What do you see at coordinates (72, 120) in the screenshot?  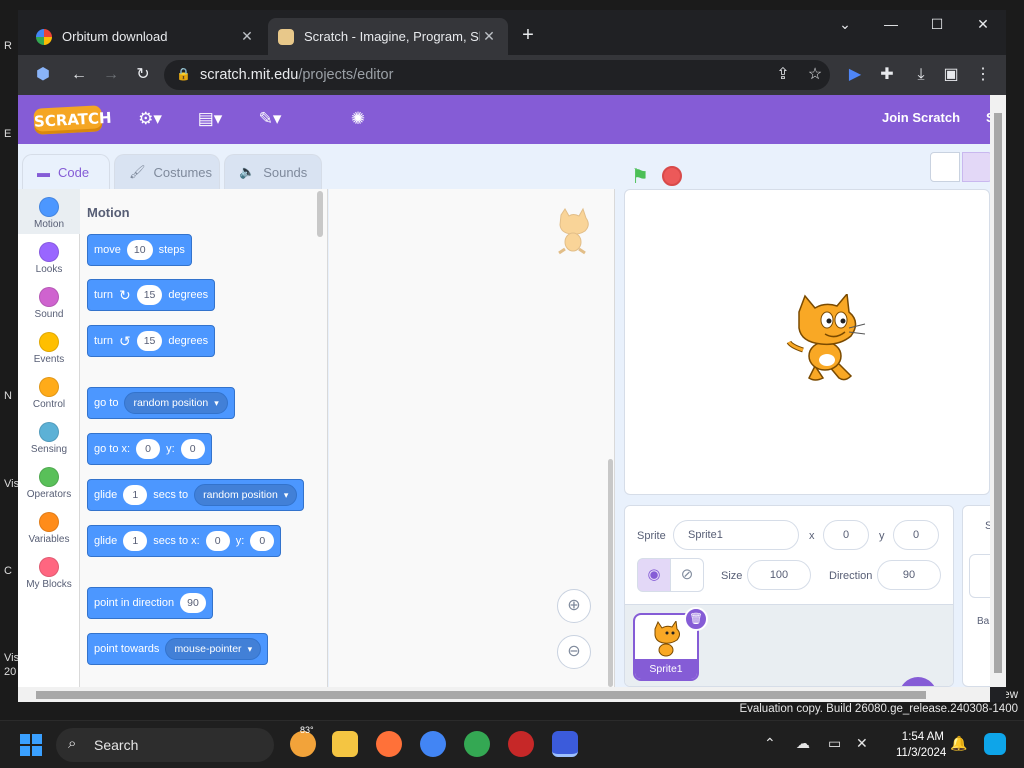 I see `scratch-logo: SCRATCH` at bounding box center [72, 120].